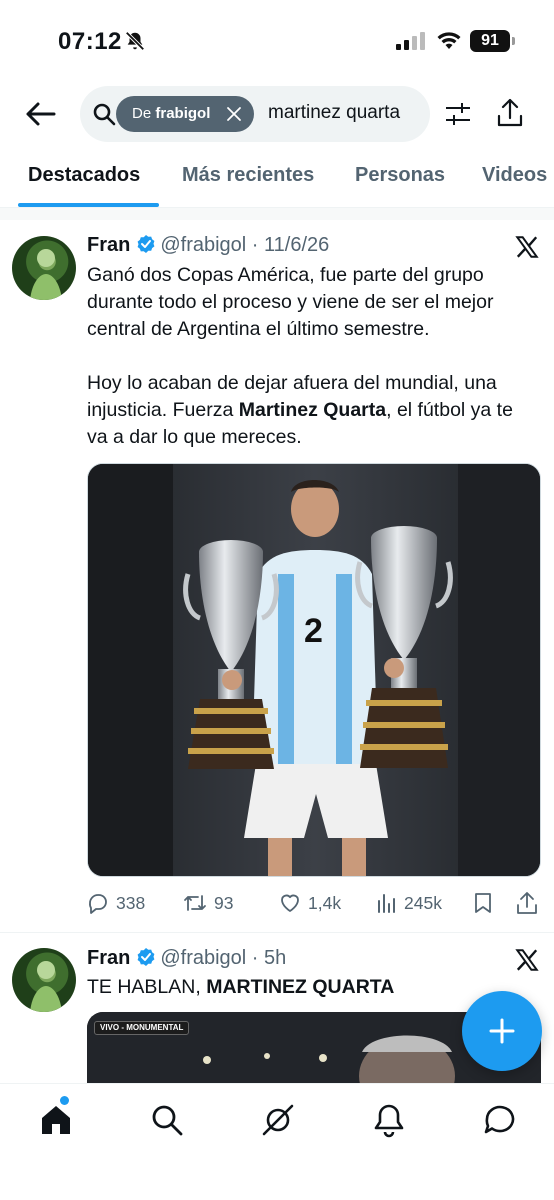  Describe the element at coordinates (410, 41) in the screenshot. I see `signal-icon` at that location.